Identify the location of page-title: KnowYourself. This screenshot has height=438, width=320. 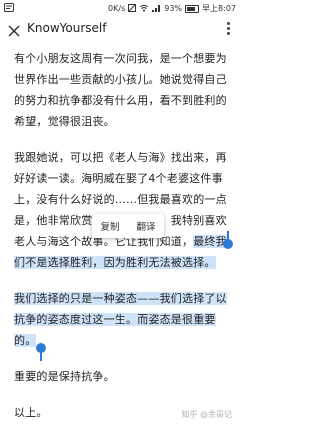
(67, 28).